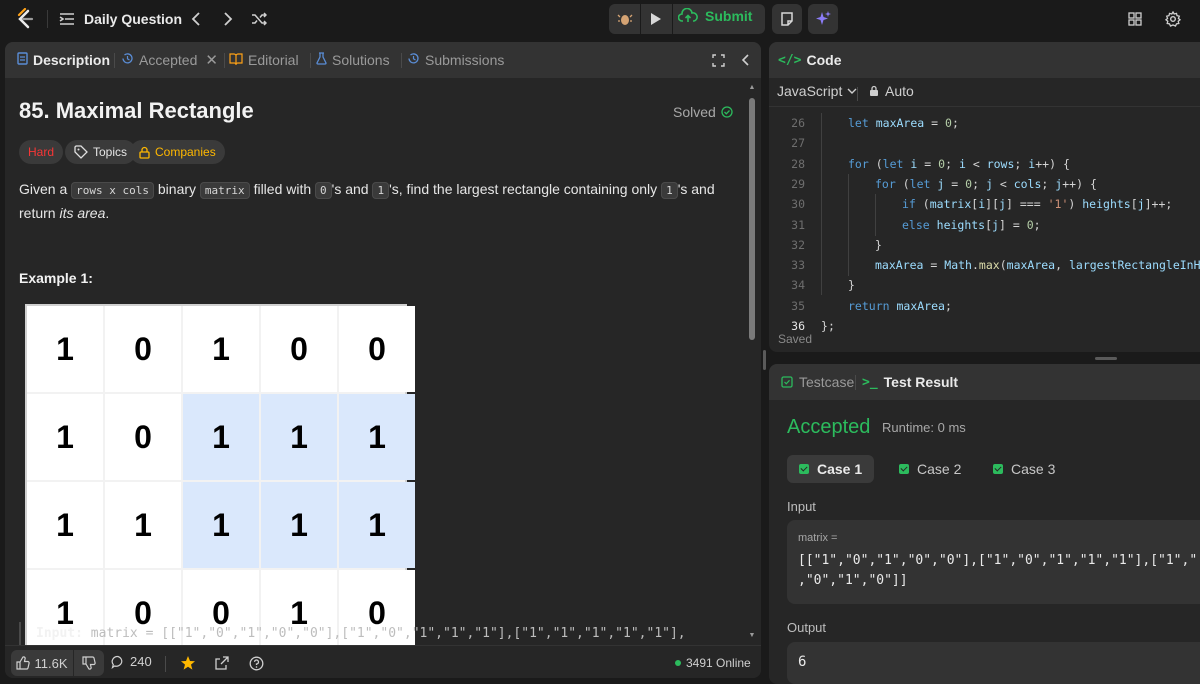  What do you see at coordinates (984, 184) in the screenshot?
I see `code-line: 29 for (let j = 0; j < cols; j++) {` at bounding box center [984, 184].